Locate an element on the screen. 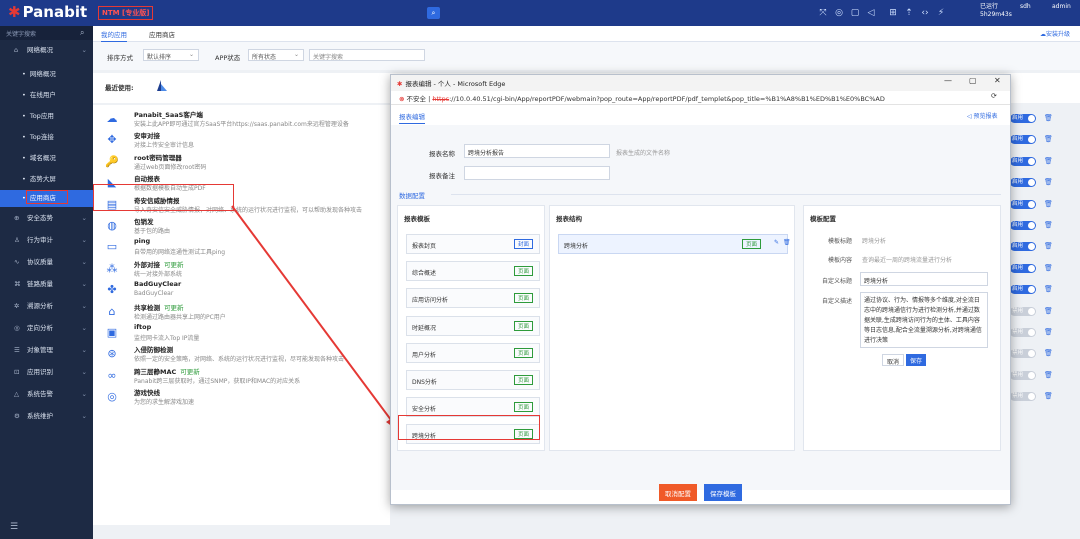 Image resolution: width=1080 pixels, height=539 pixels. user-sdh: sdh is located at coordinates (1025, 6).